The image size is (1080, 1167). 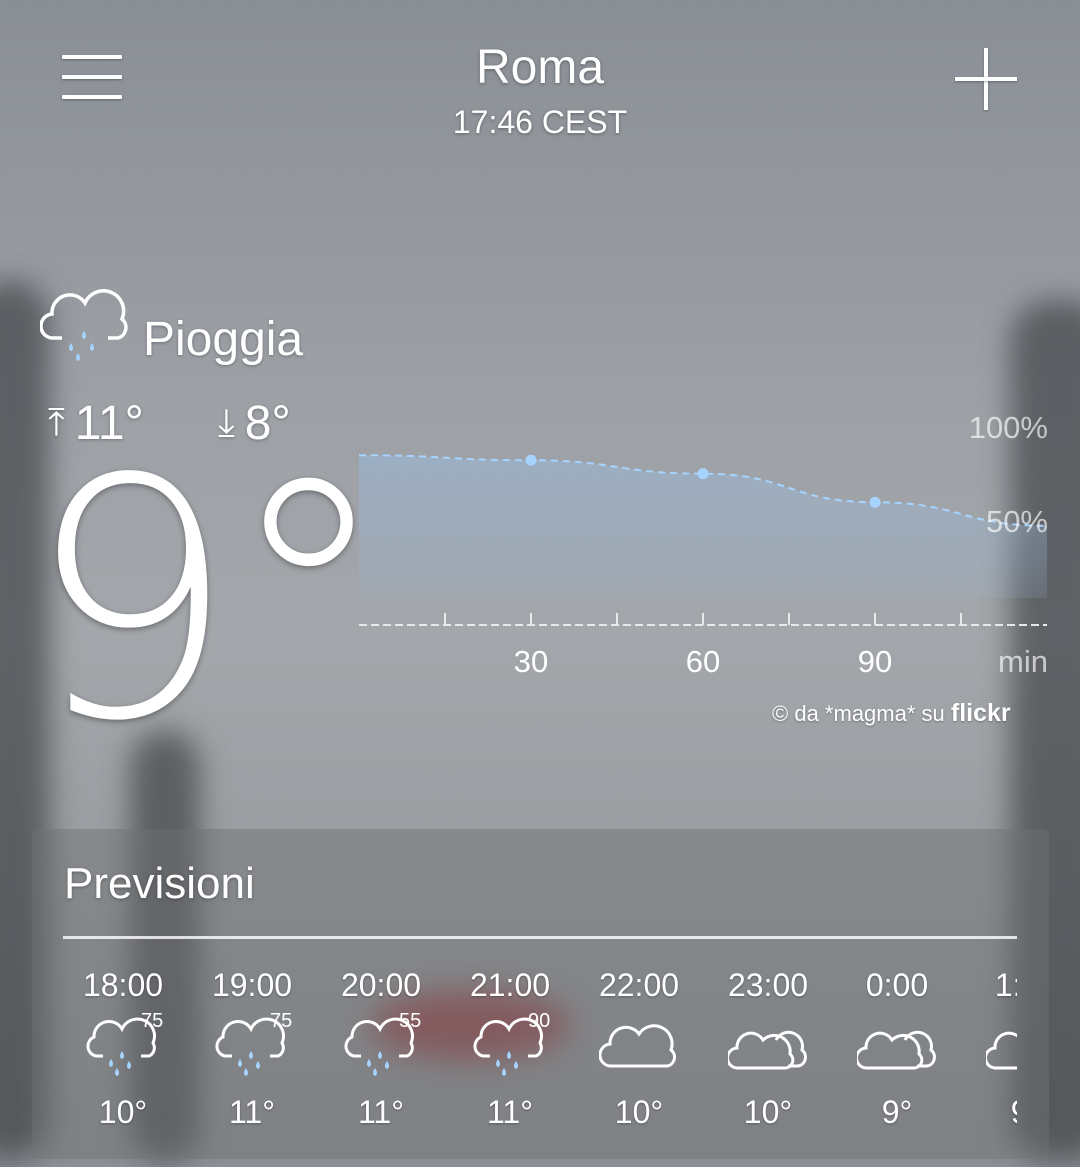 What do you see at coordinates (540, 67) in the screenshot?
I see `city-name: Roma` at bounding box center [540, 67].